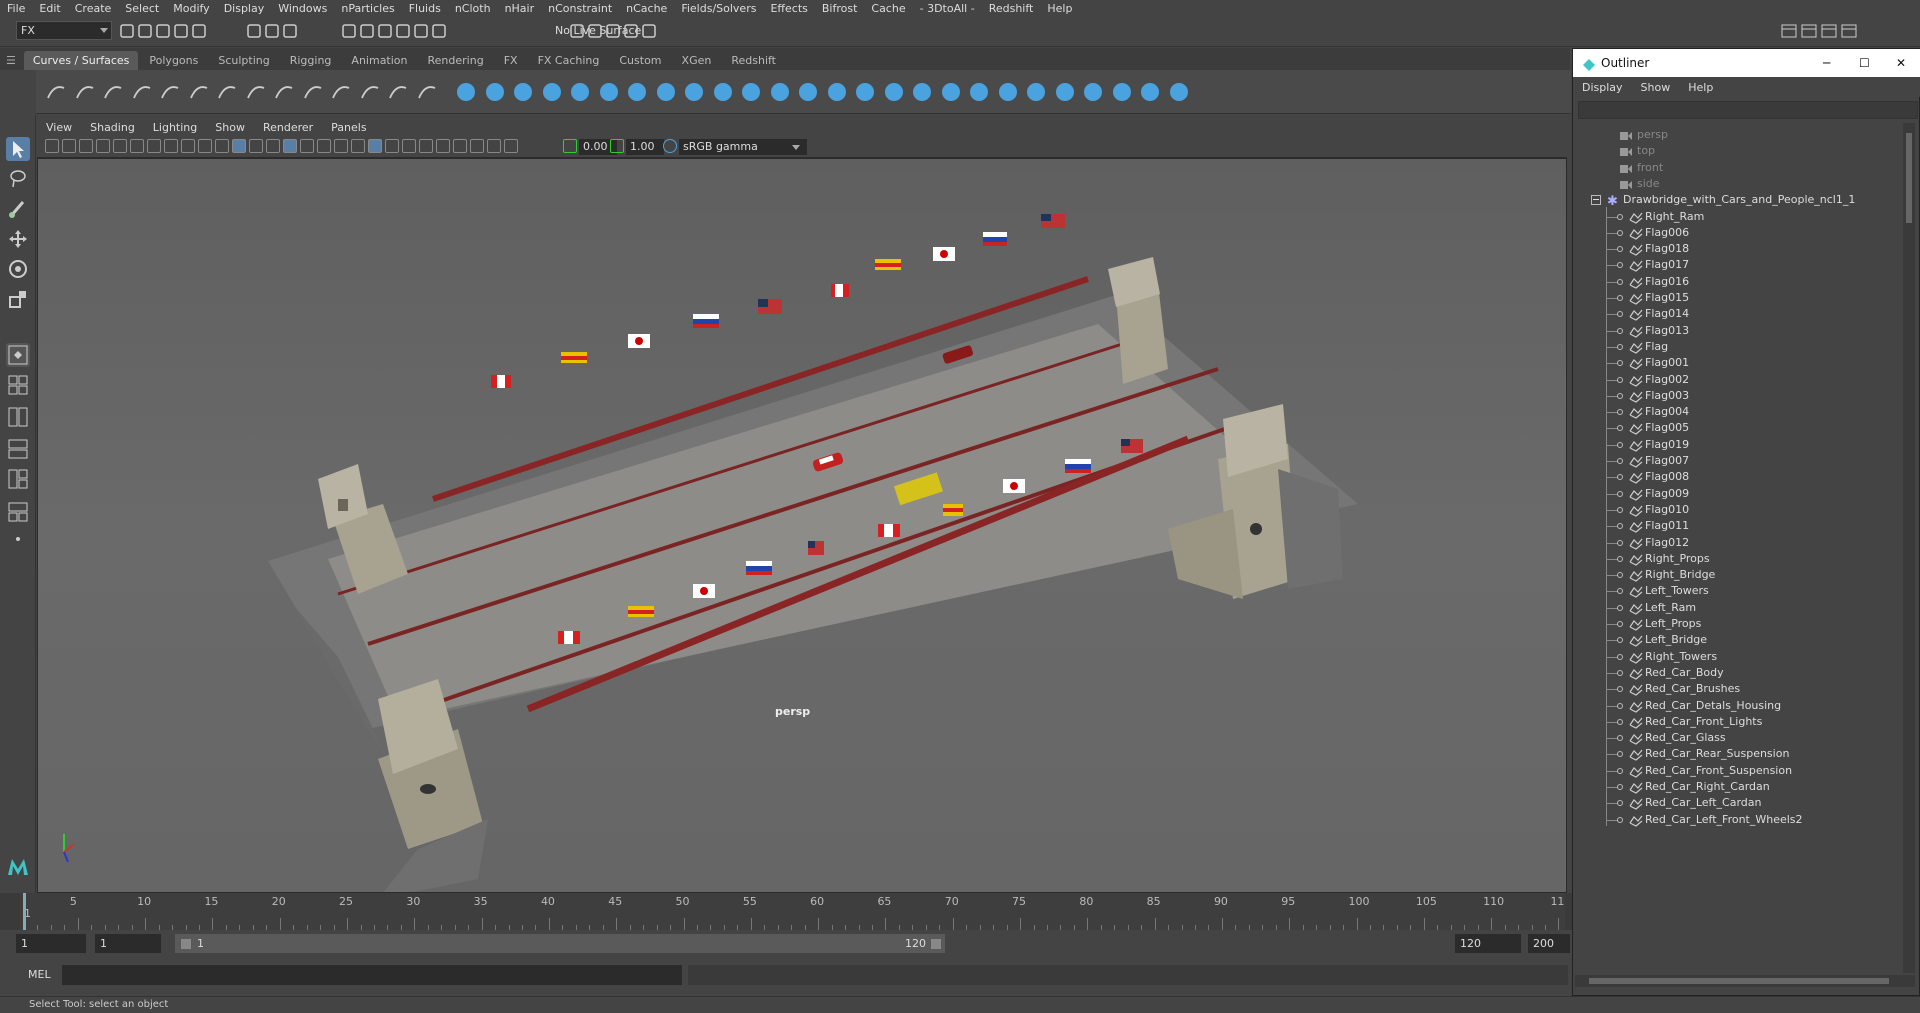  What do you see at coordinates (199, 31) in the screenshot?
I see `redo-icon` at bounding box center [199, 31].